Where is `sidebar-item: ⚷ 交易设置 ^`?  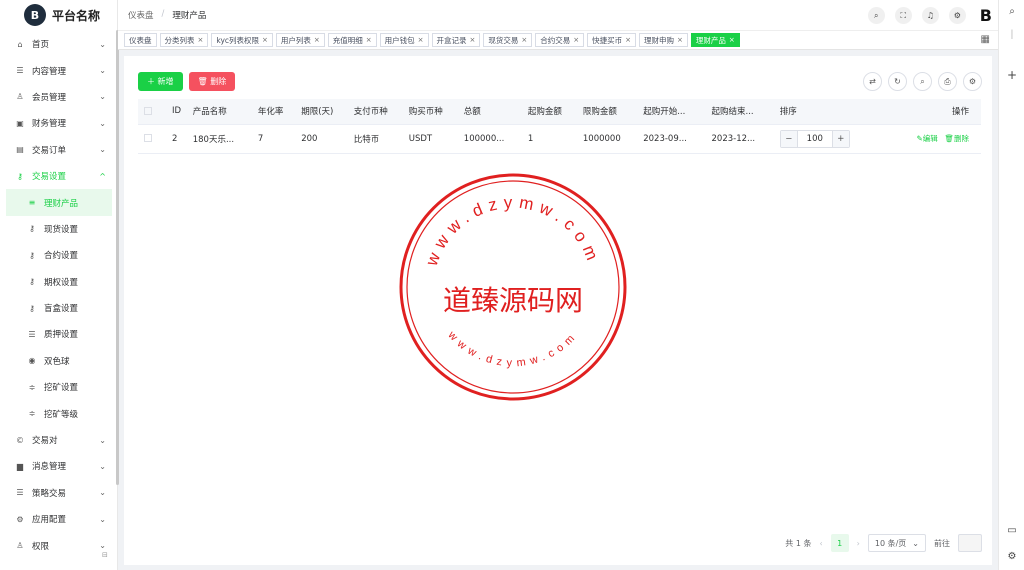
sidebar-item: ⚷ 交易设置 ^ is located at coordinates (59, 176).